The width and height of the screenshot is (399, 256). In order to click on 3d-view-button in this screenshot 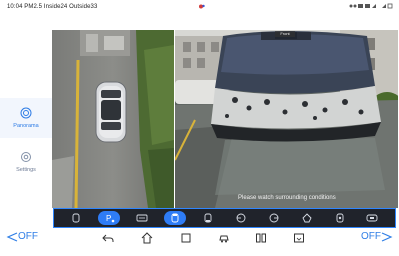, I will do `click(340, 218)`.